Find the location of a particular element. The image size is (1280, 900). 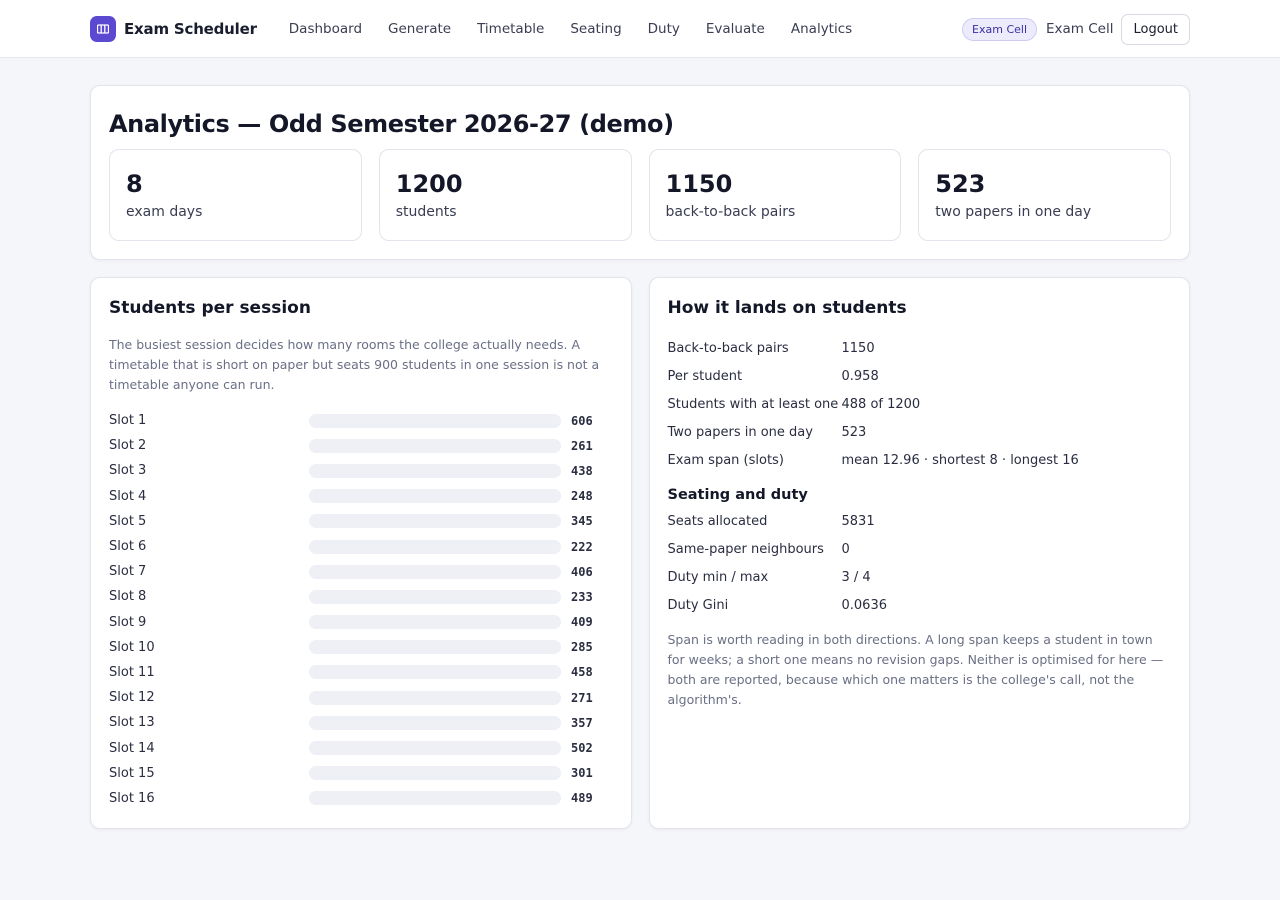

kv-row: Duty min / max 3 / 4 is located at coordinates (920, 577).